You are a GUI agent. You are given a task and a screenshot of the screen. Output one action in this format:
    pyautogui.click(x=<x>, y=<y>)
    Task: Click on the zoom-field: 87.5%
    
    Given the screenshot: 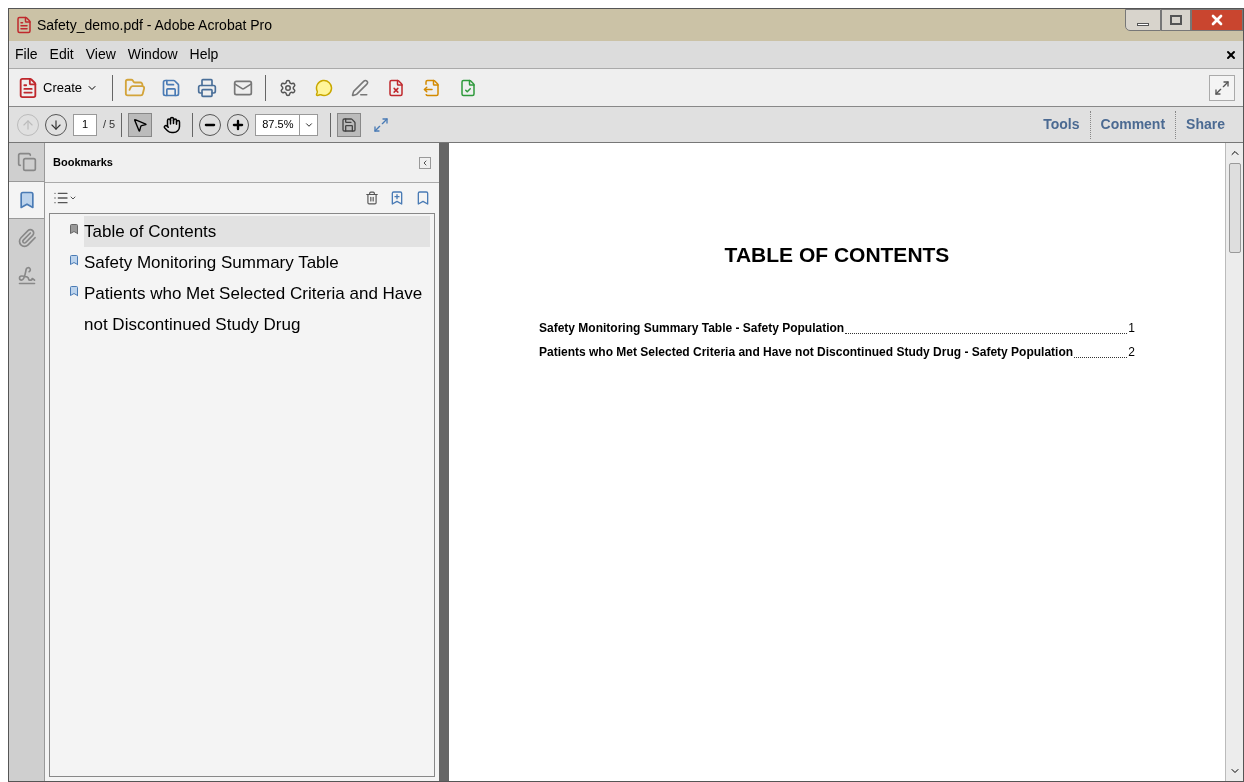 What is the action you would take?
    pyautogui.click(x=287, y=124)
    